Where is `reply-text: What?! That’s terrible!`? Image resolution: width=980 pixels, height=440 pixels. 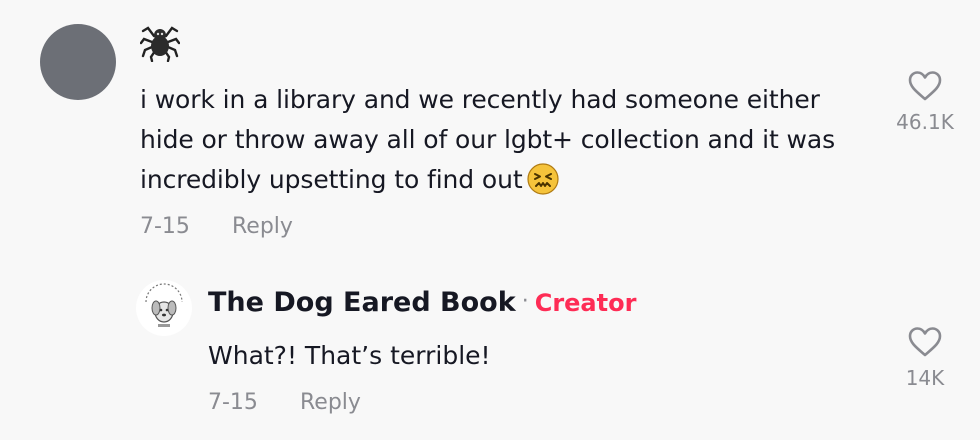
reply-text: What?! That’s terrible! is located at coordinates (349, 355).